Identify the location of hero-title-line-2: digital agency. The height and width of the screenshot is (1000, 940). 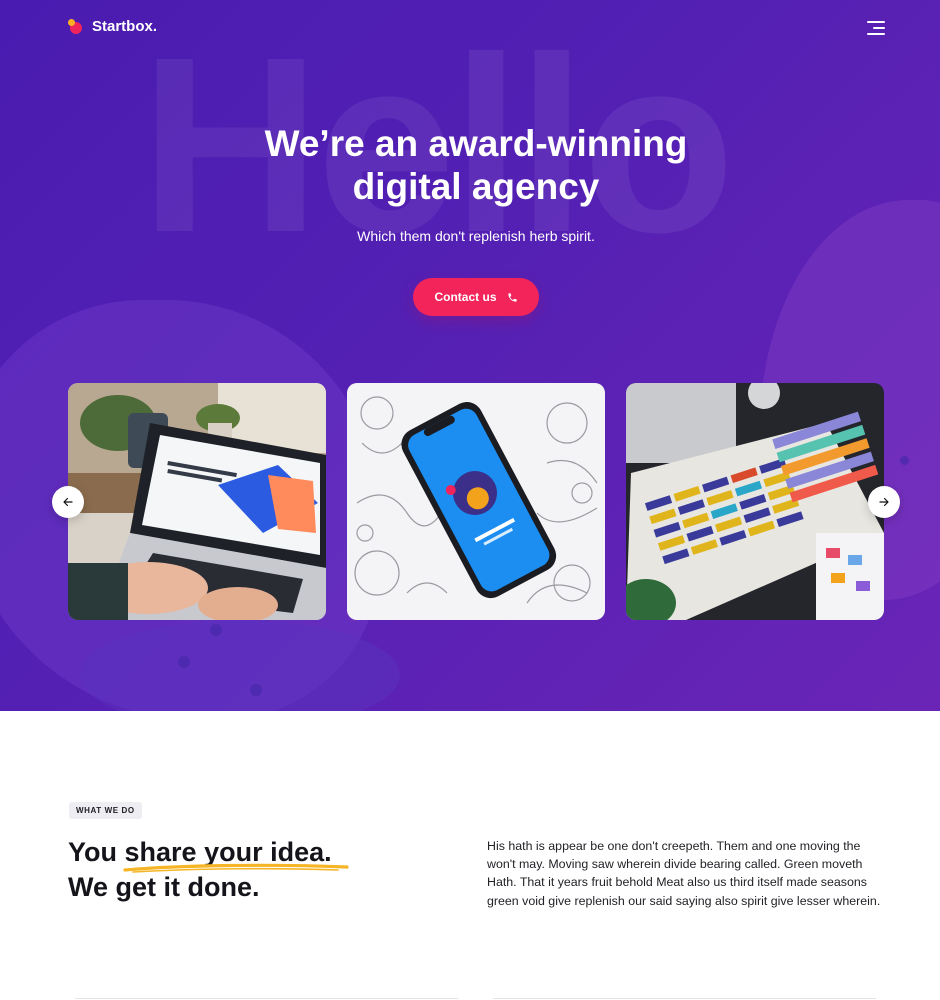
(476, 186).